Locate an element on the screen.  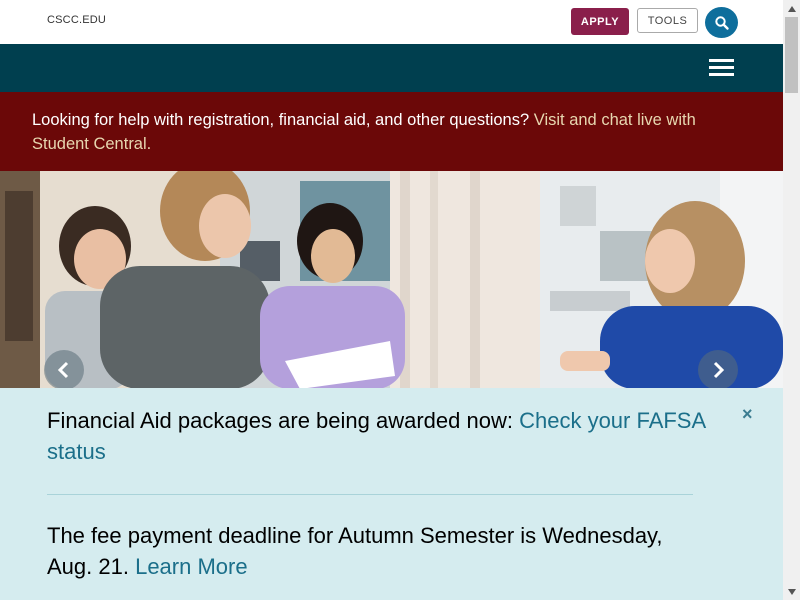
main-nav-bar is located at coordinates (391, 68).